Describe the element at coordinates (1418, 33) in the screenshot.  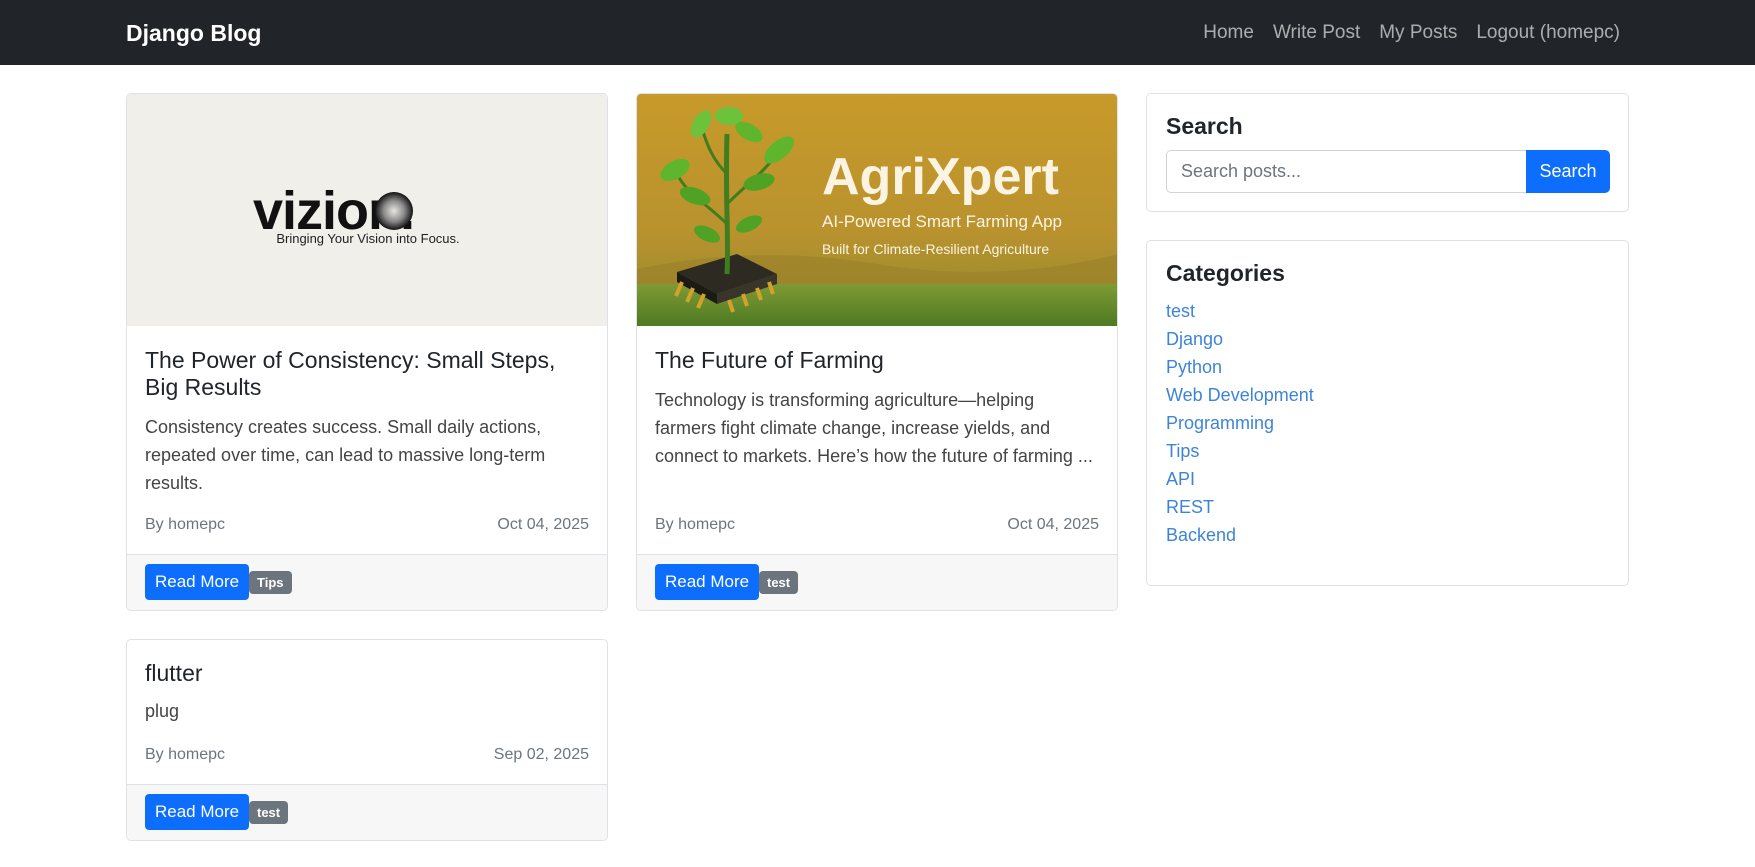
I see `nav-link-my-posts: My Posts` at that location.